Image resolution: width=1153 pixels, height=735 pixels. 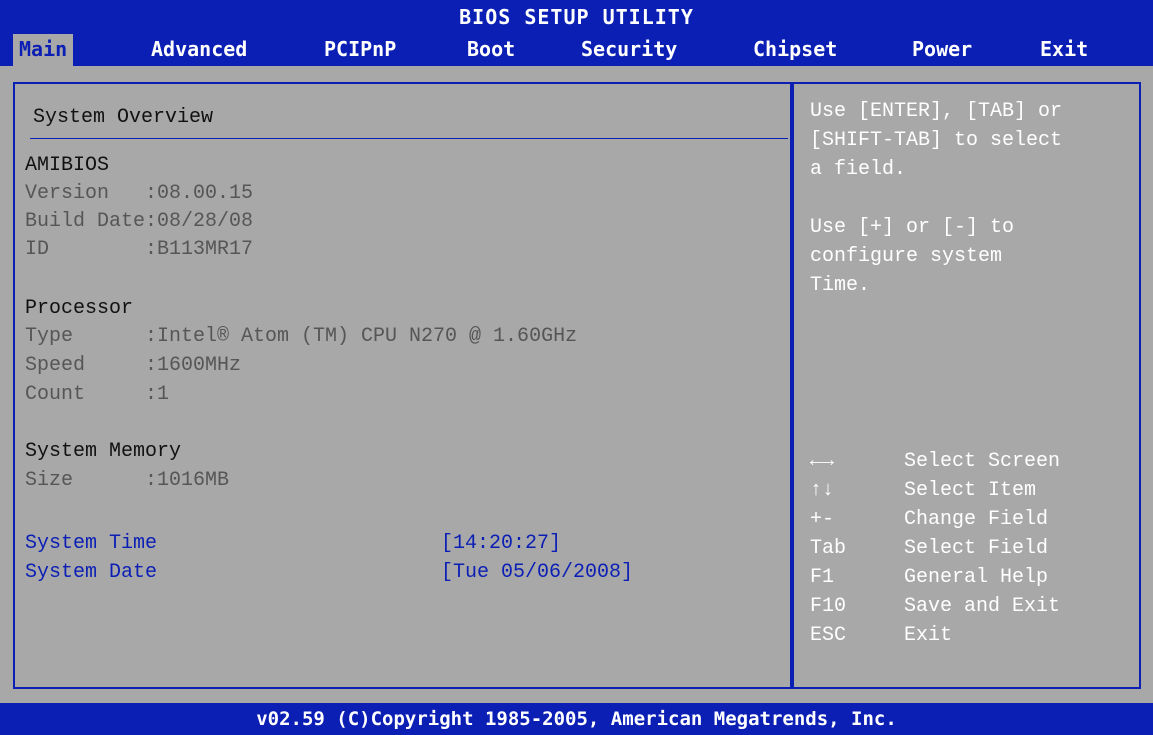 What do you see at coordinates (361, 336) in the screenshot?
I see `cpu-type-value: :Intel® Atom (TM) CPU N270 @ 1.60GHz` at bounding box center [361, 336].